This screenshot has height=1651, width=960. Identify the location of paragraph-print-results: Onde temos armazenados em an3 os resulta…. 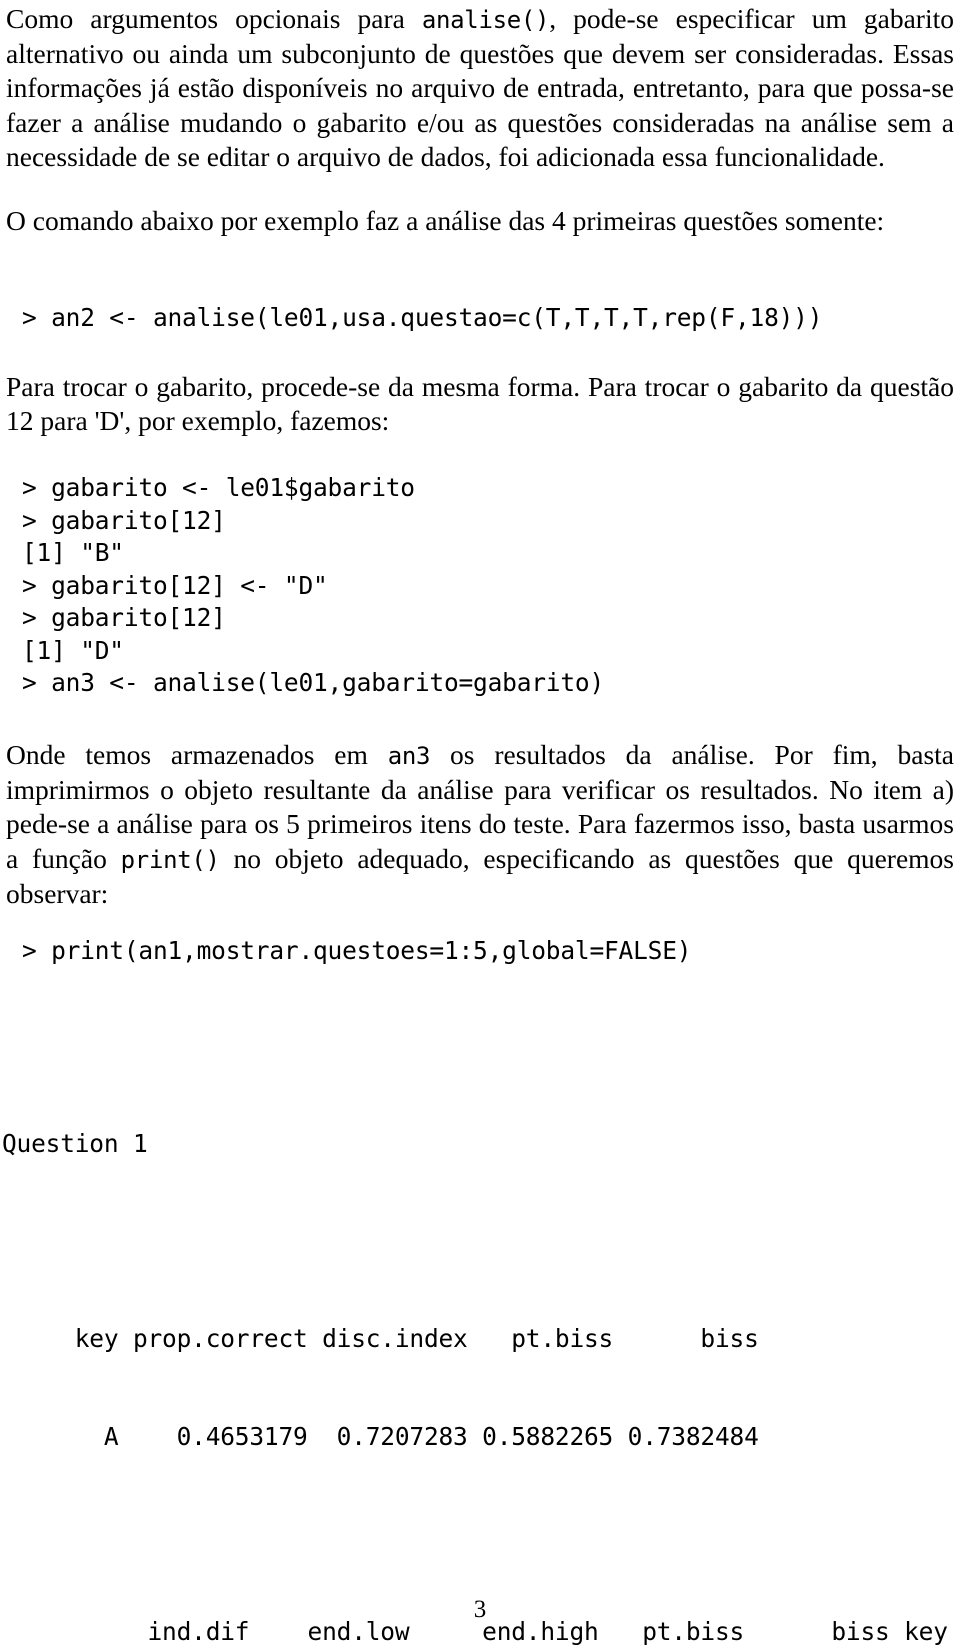
(480, 824).